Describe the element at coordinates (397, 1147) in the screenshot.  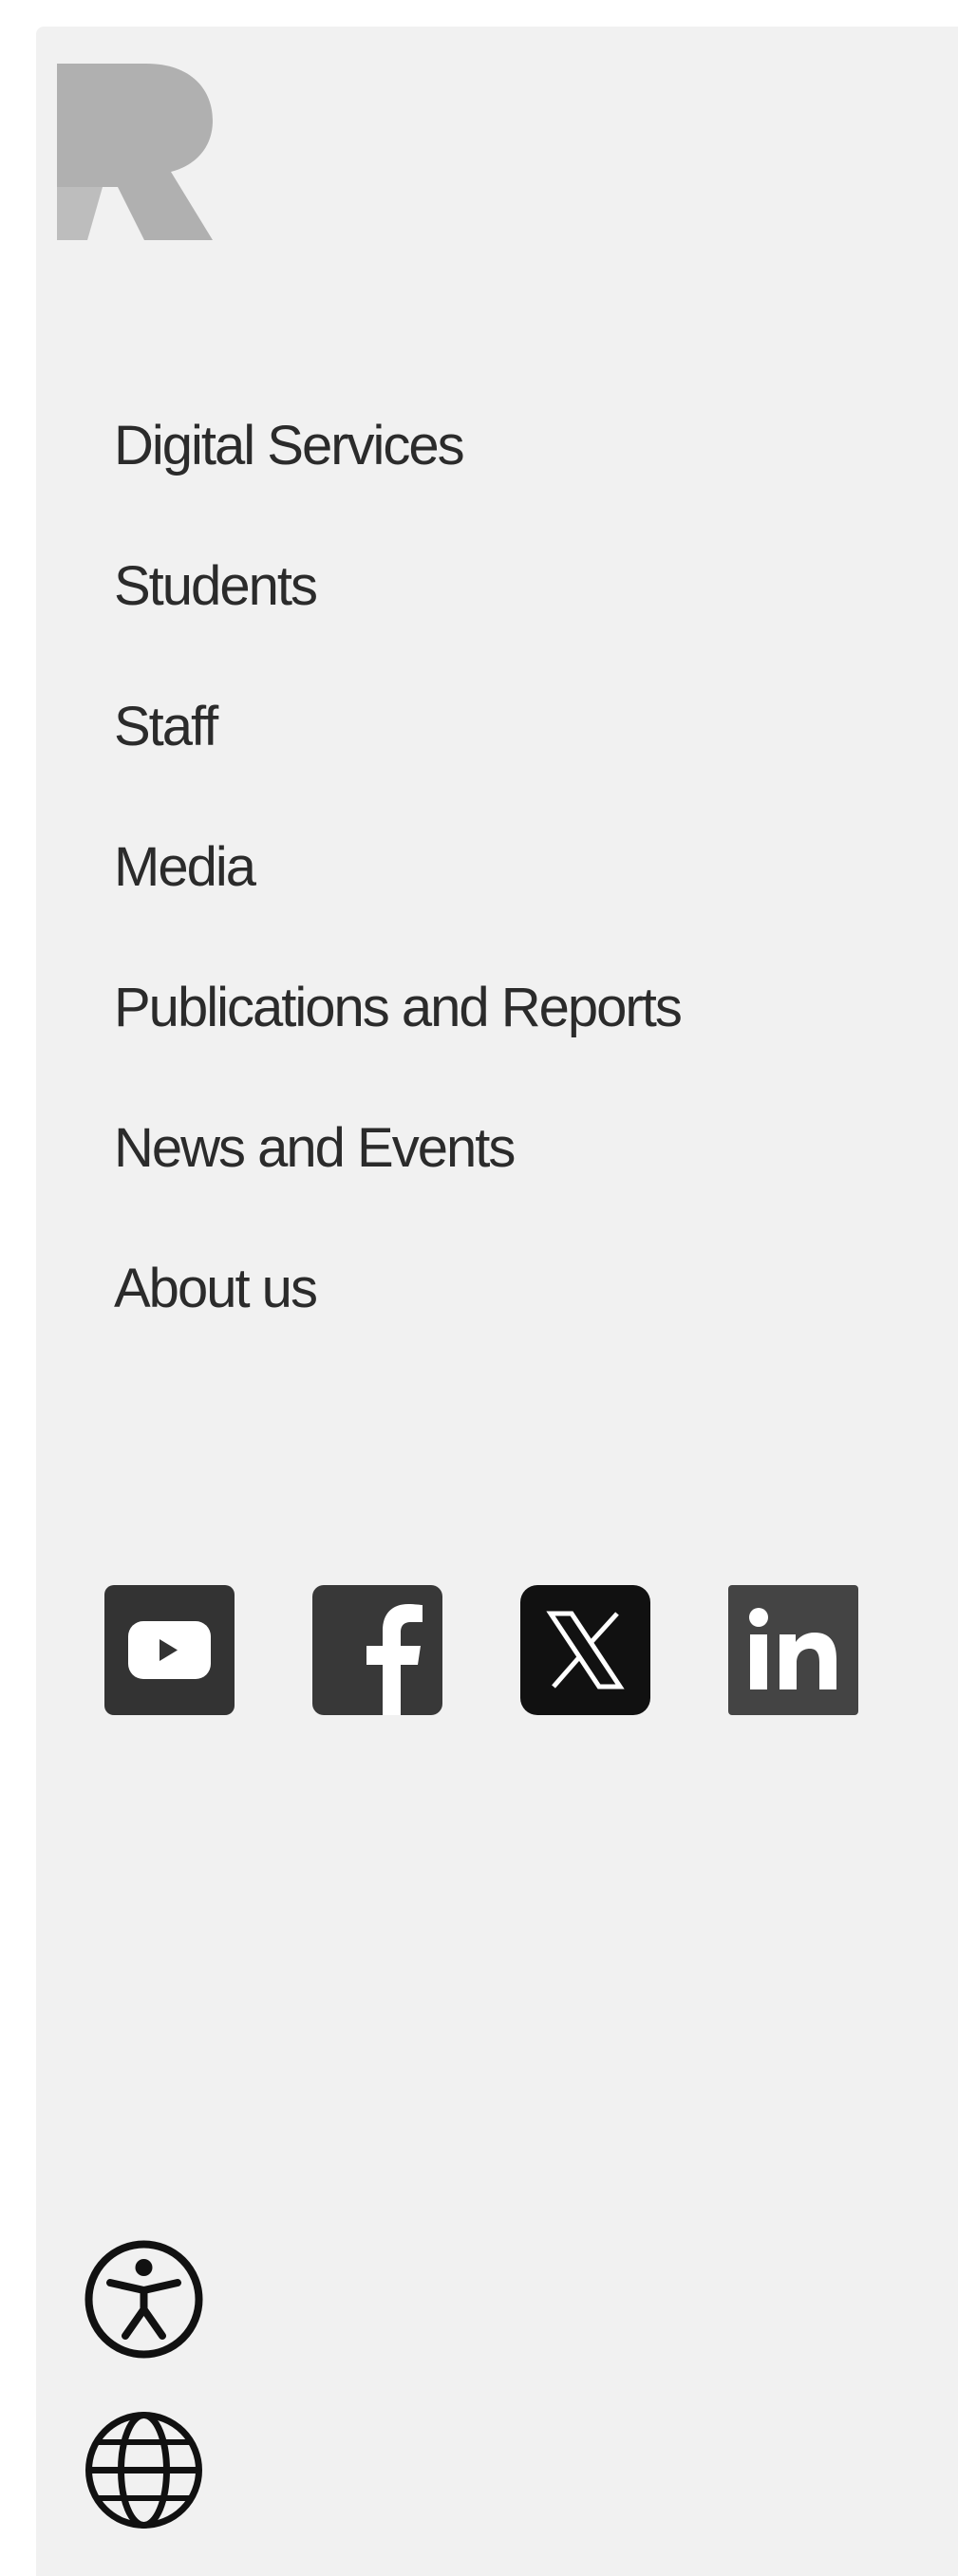
I see `nav-item-news-and-events: News and Events` at that location.